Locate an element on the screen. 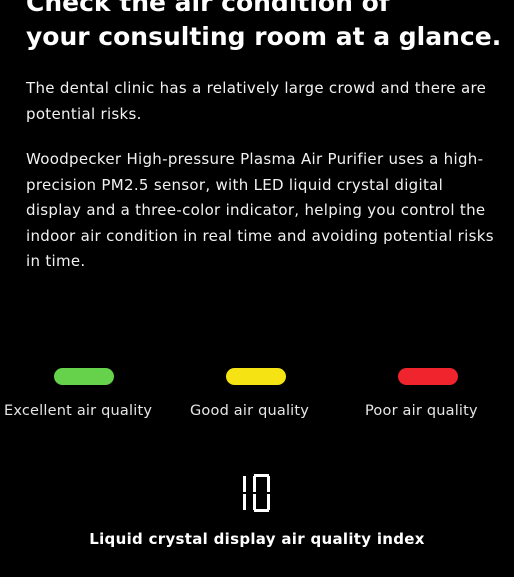 This screenshot has width=514, height=577. yellow-indicator-light is located at coordinates (256, 376).